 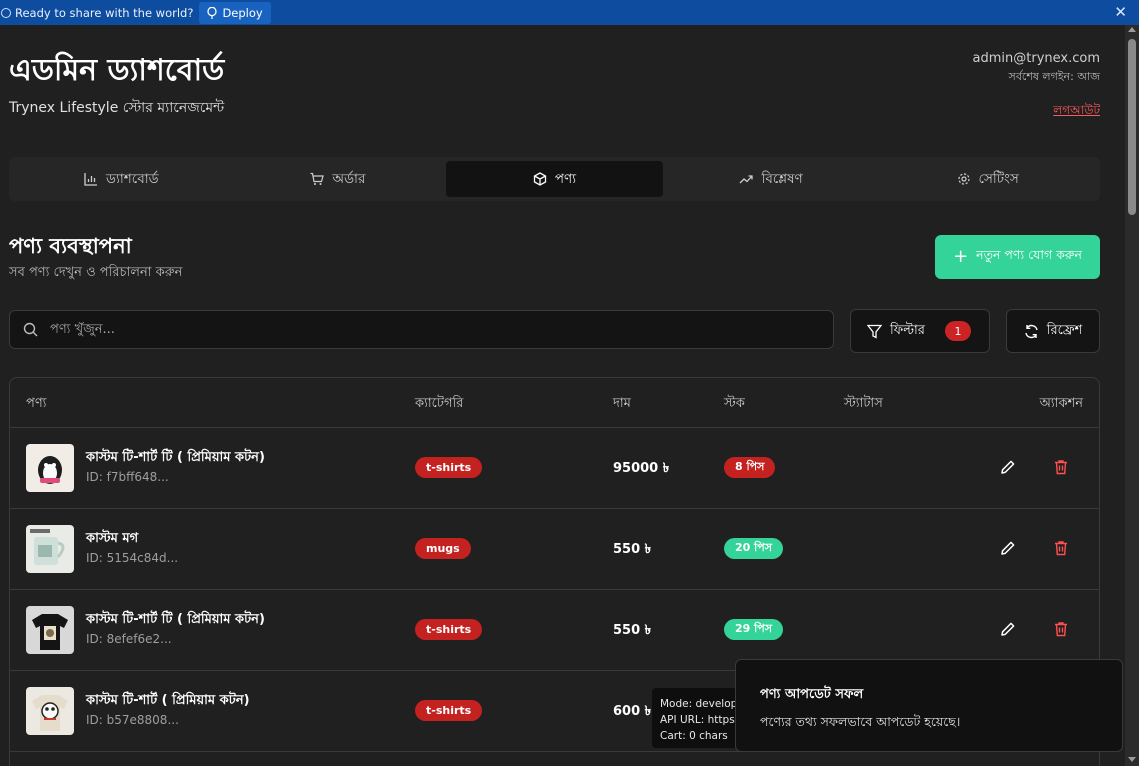 What do you see at coordinates (1132, 759) in the screenshot?
I see `scroll-down-arrow-icon` at bounding box center [1132, 759].